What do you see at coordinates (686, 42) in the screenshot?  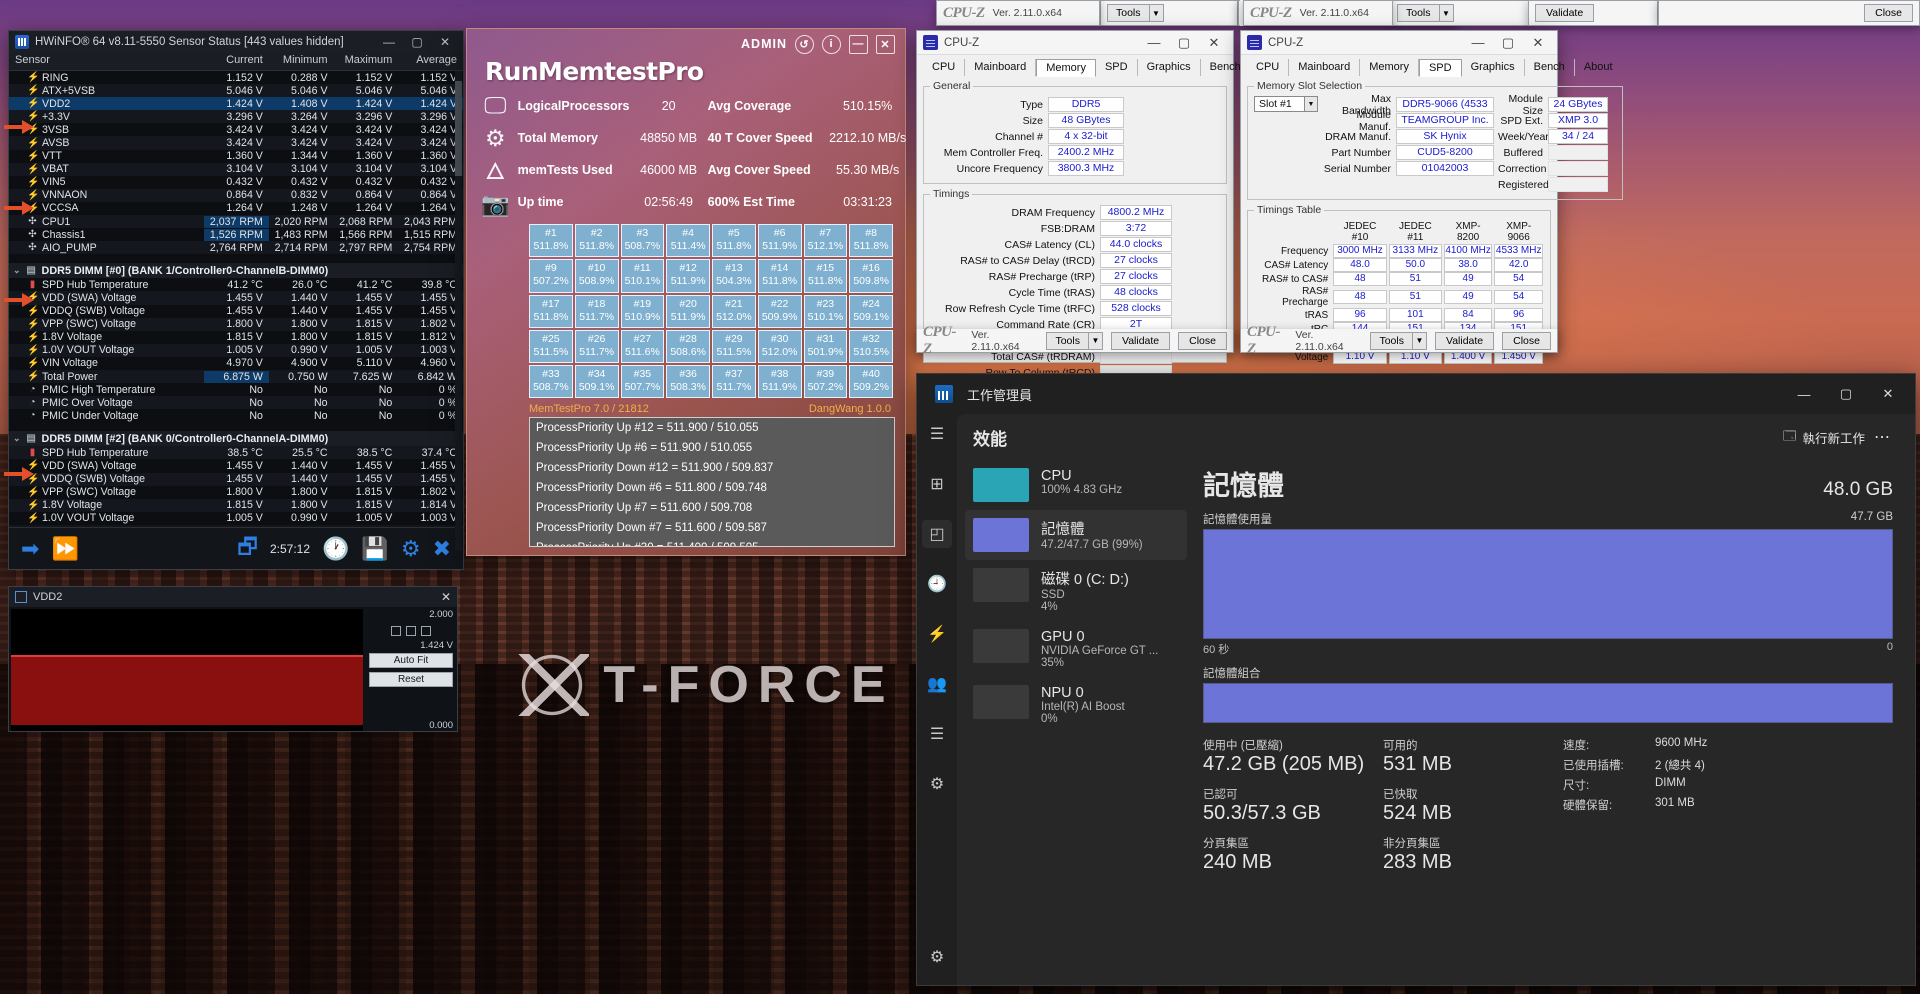 I see `rmt-titlebar: ADMIN ↺ i — ✕` at bounding box center [686, 42].